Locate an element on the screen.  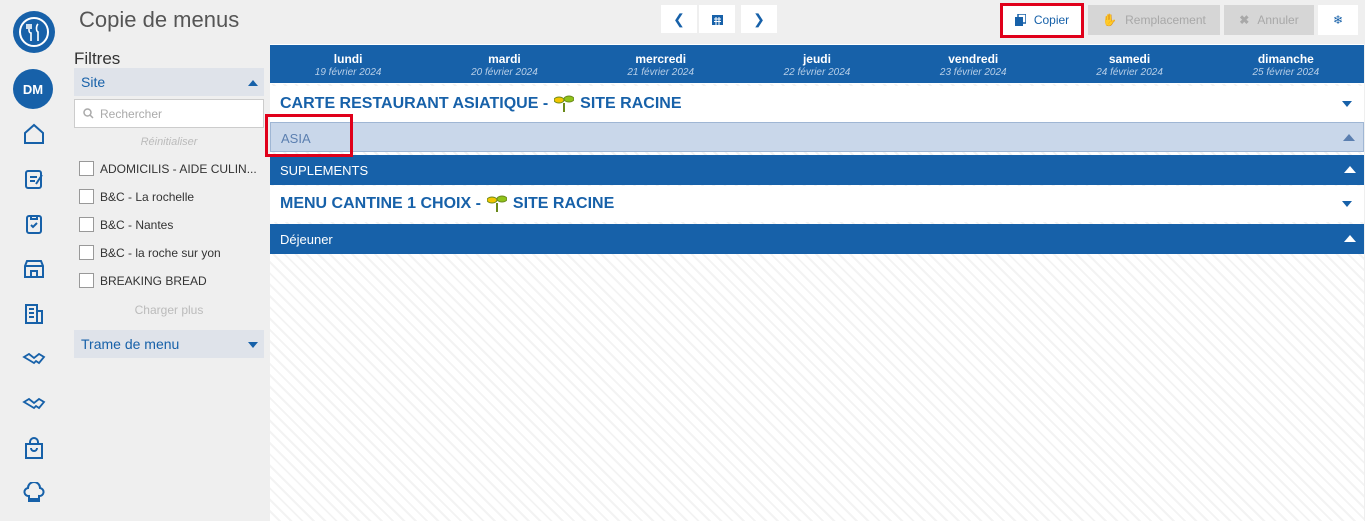
chevron-left-icon: ❮ is located at coordinates (679, 18).